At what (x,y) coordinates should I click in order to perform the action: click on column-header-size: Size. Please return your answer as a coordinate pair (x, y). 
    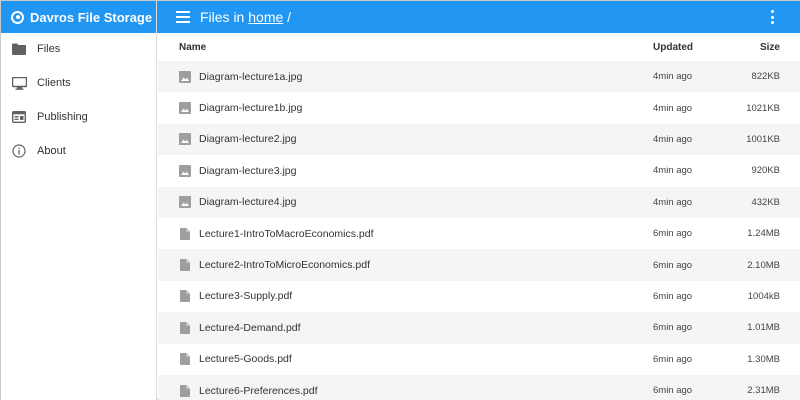
    Looking at the image, I should click on (755, 47).